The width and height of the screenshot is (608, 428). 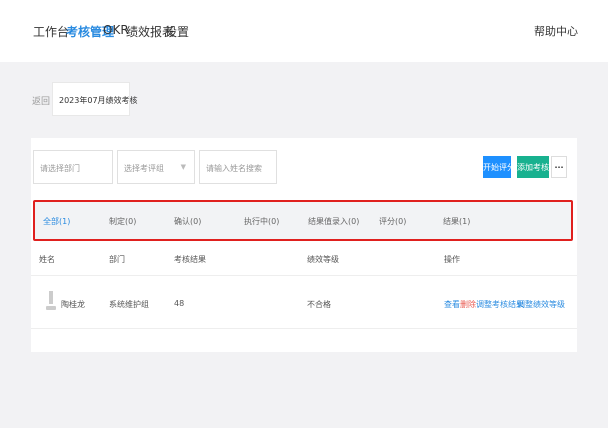 I want to click on nav-item-settings: 设置, so click(x=177, y=31).